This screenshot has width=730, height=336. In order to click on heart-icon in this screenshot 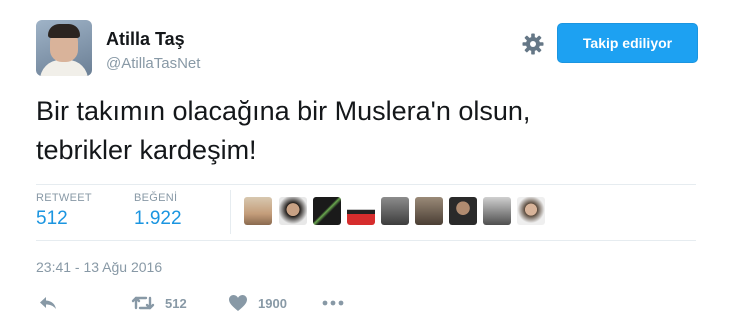, I will do `click(238, 303)`.